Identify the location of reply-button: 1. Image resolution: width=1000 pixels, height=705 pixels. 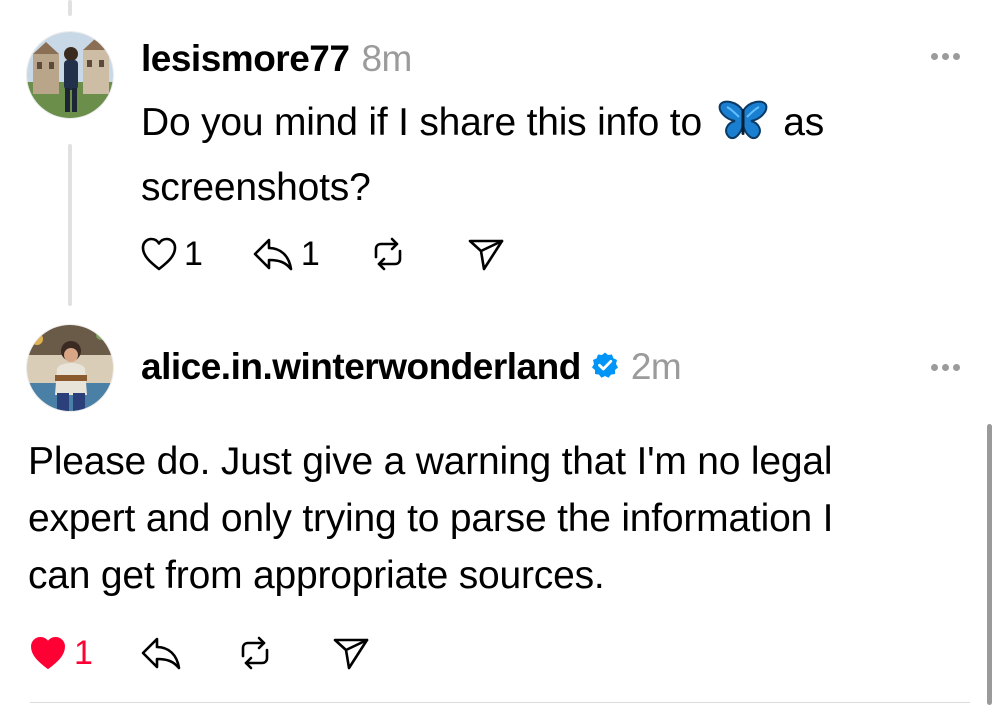
(285, 254).